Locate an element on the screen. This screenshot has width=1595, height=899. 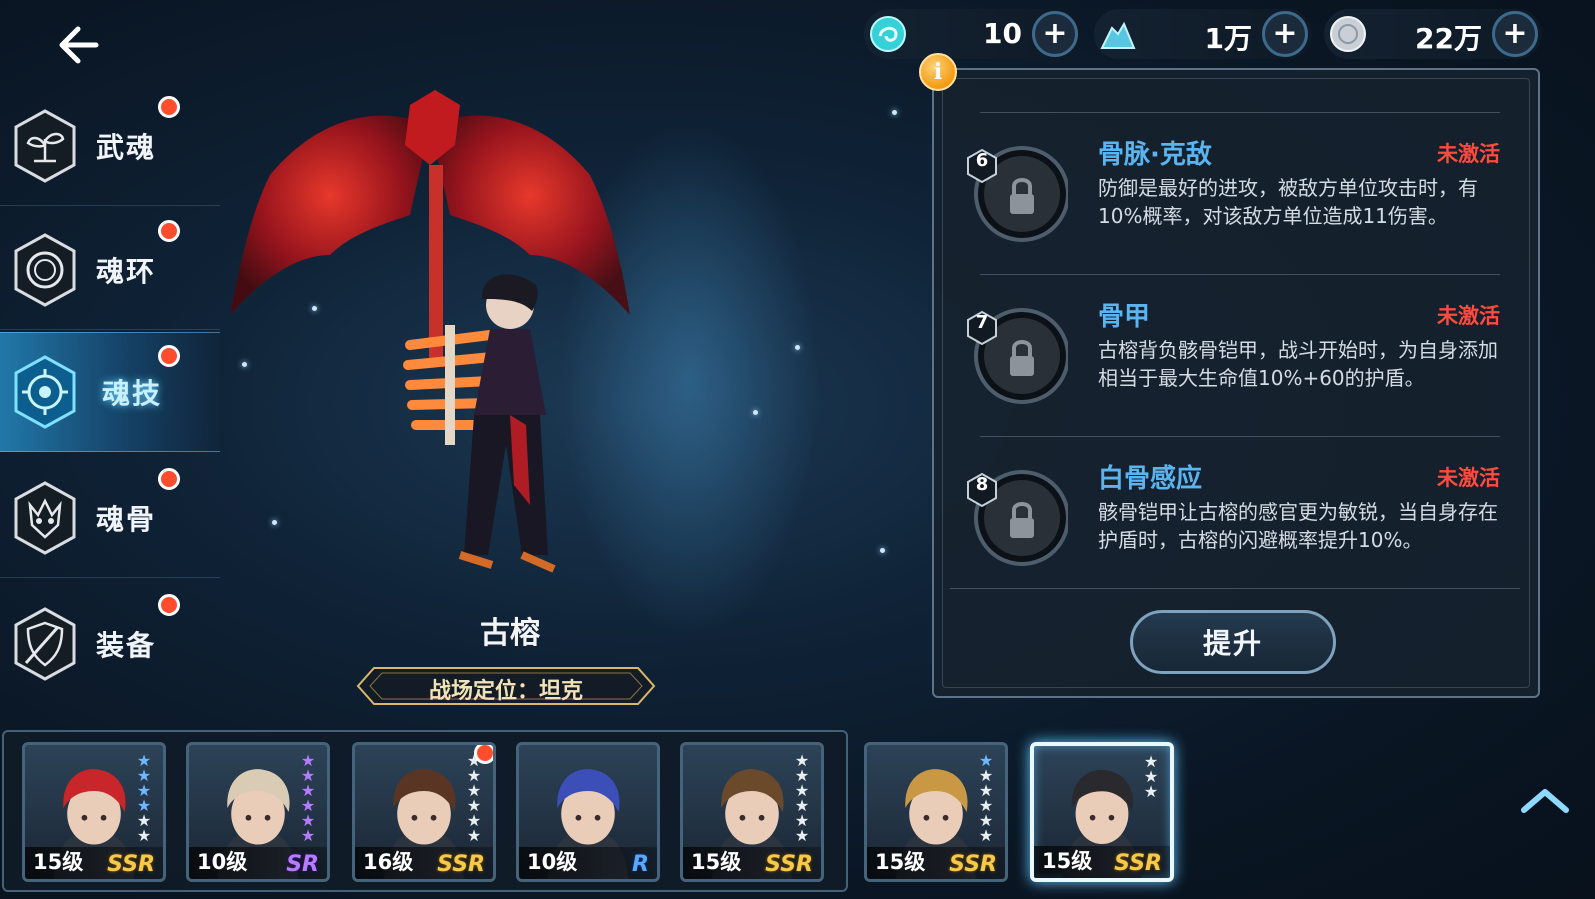
hero-name: 古榕 is located at coordinates (510, 633).